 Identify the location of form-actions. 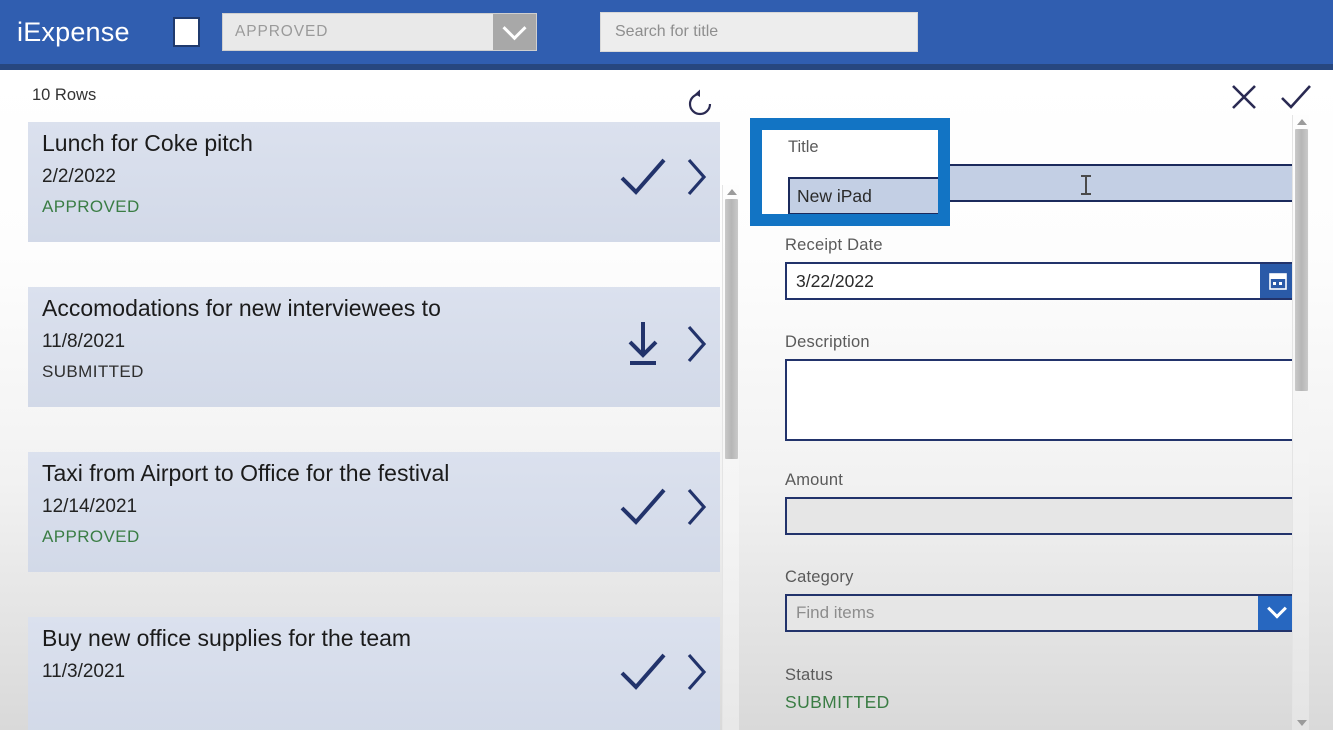
(1271, 97).